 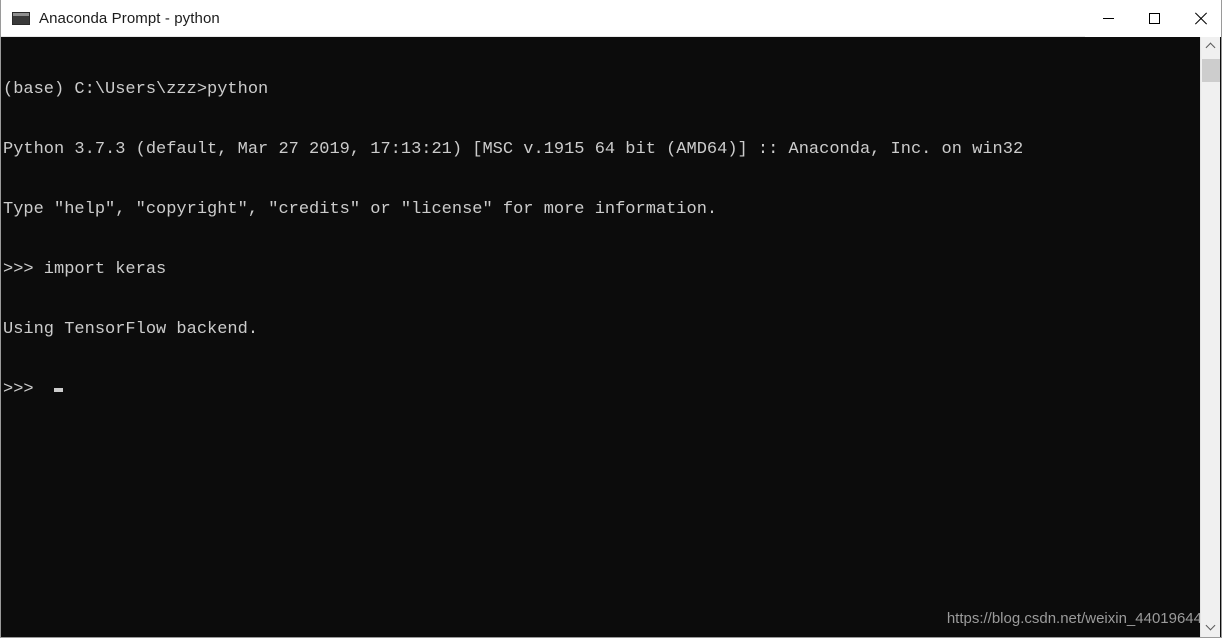 I want to click on minimize-icon, so click(x=1108, y=18).